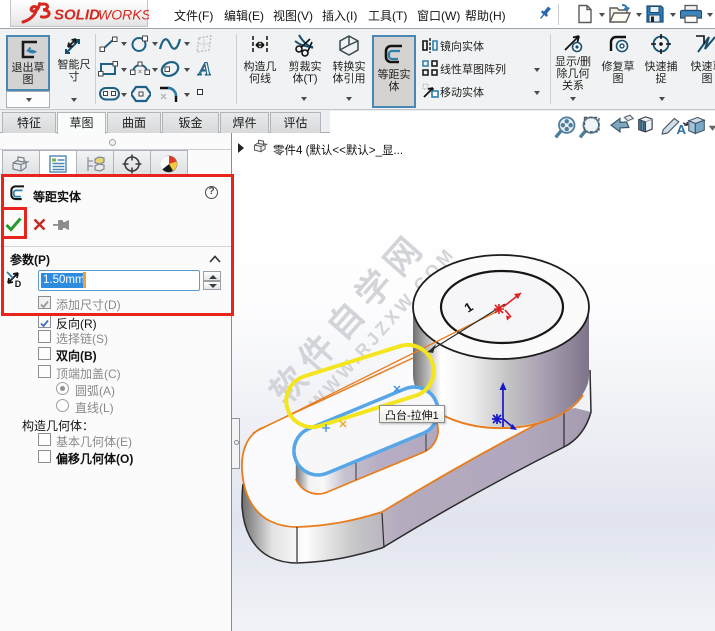 This screenshot has width=715, height=631. Describe the element at coordinates (123, 15) in the screenshot. I see `svg-text: WORKS` at that location.